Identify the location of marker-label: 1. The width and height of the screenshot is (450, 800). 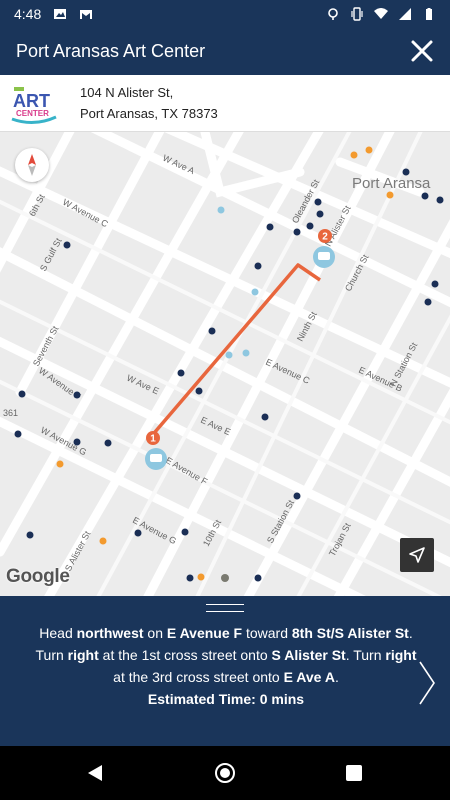
(153, 439).